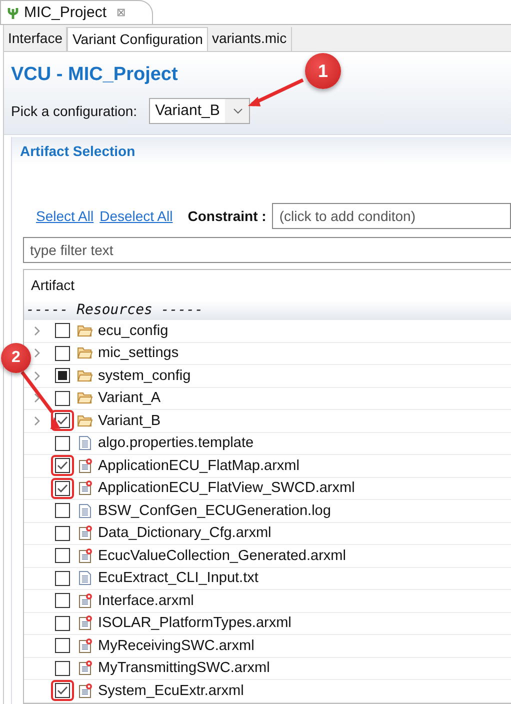 This screenshot has width=511, height=704. Describe the element at coordinates (171, 690) in the screenshot. I see `tree-item: System_EcuExtr.arxml` at that location.